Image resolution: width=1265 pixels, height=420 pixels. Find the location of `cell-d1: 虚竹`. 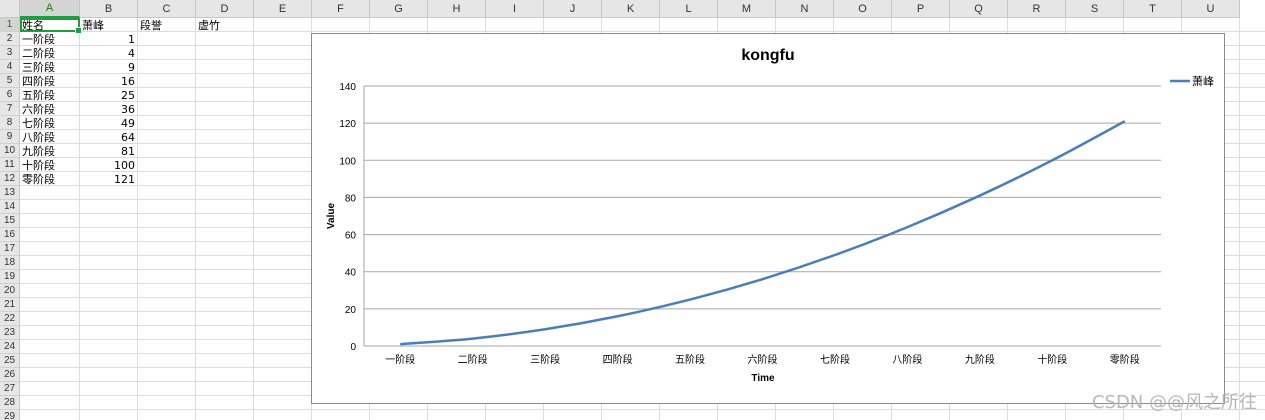

cell-d1: 虚竹 is located at coordinates (226, 26).